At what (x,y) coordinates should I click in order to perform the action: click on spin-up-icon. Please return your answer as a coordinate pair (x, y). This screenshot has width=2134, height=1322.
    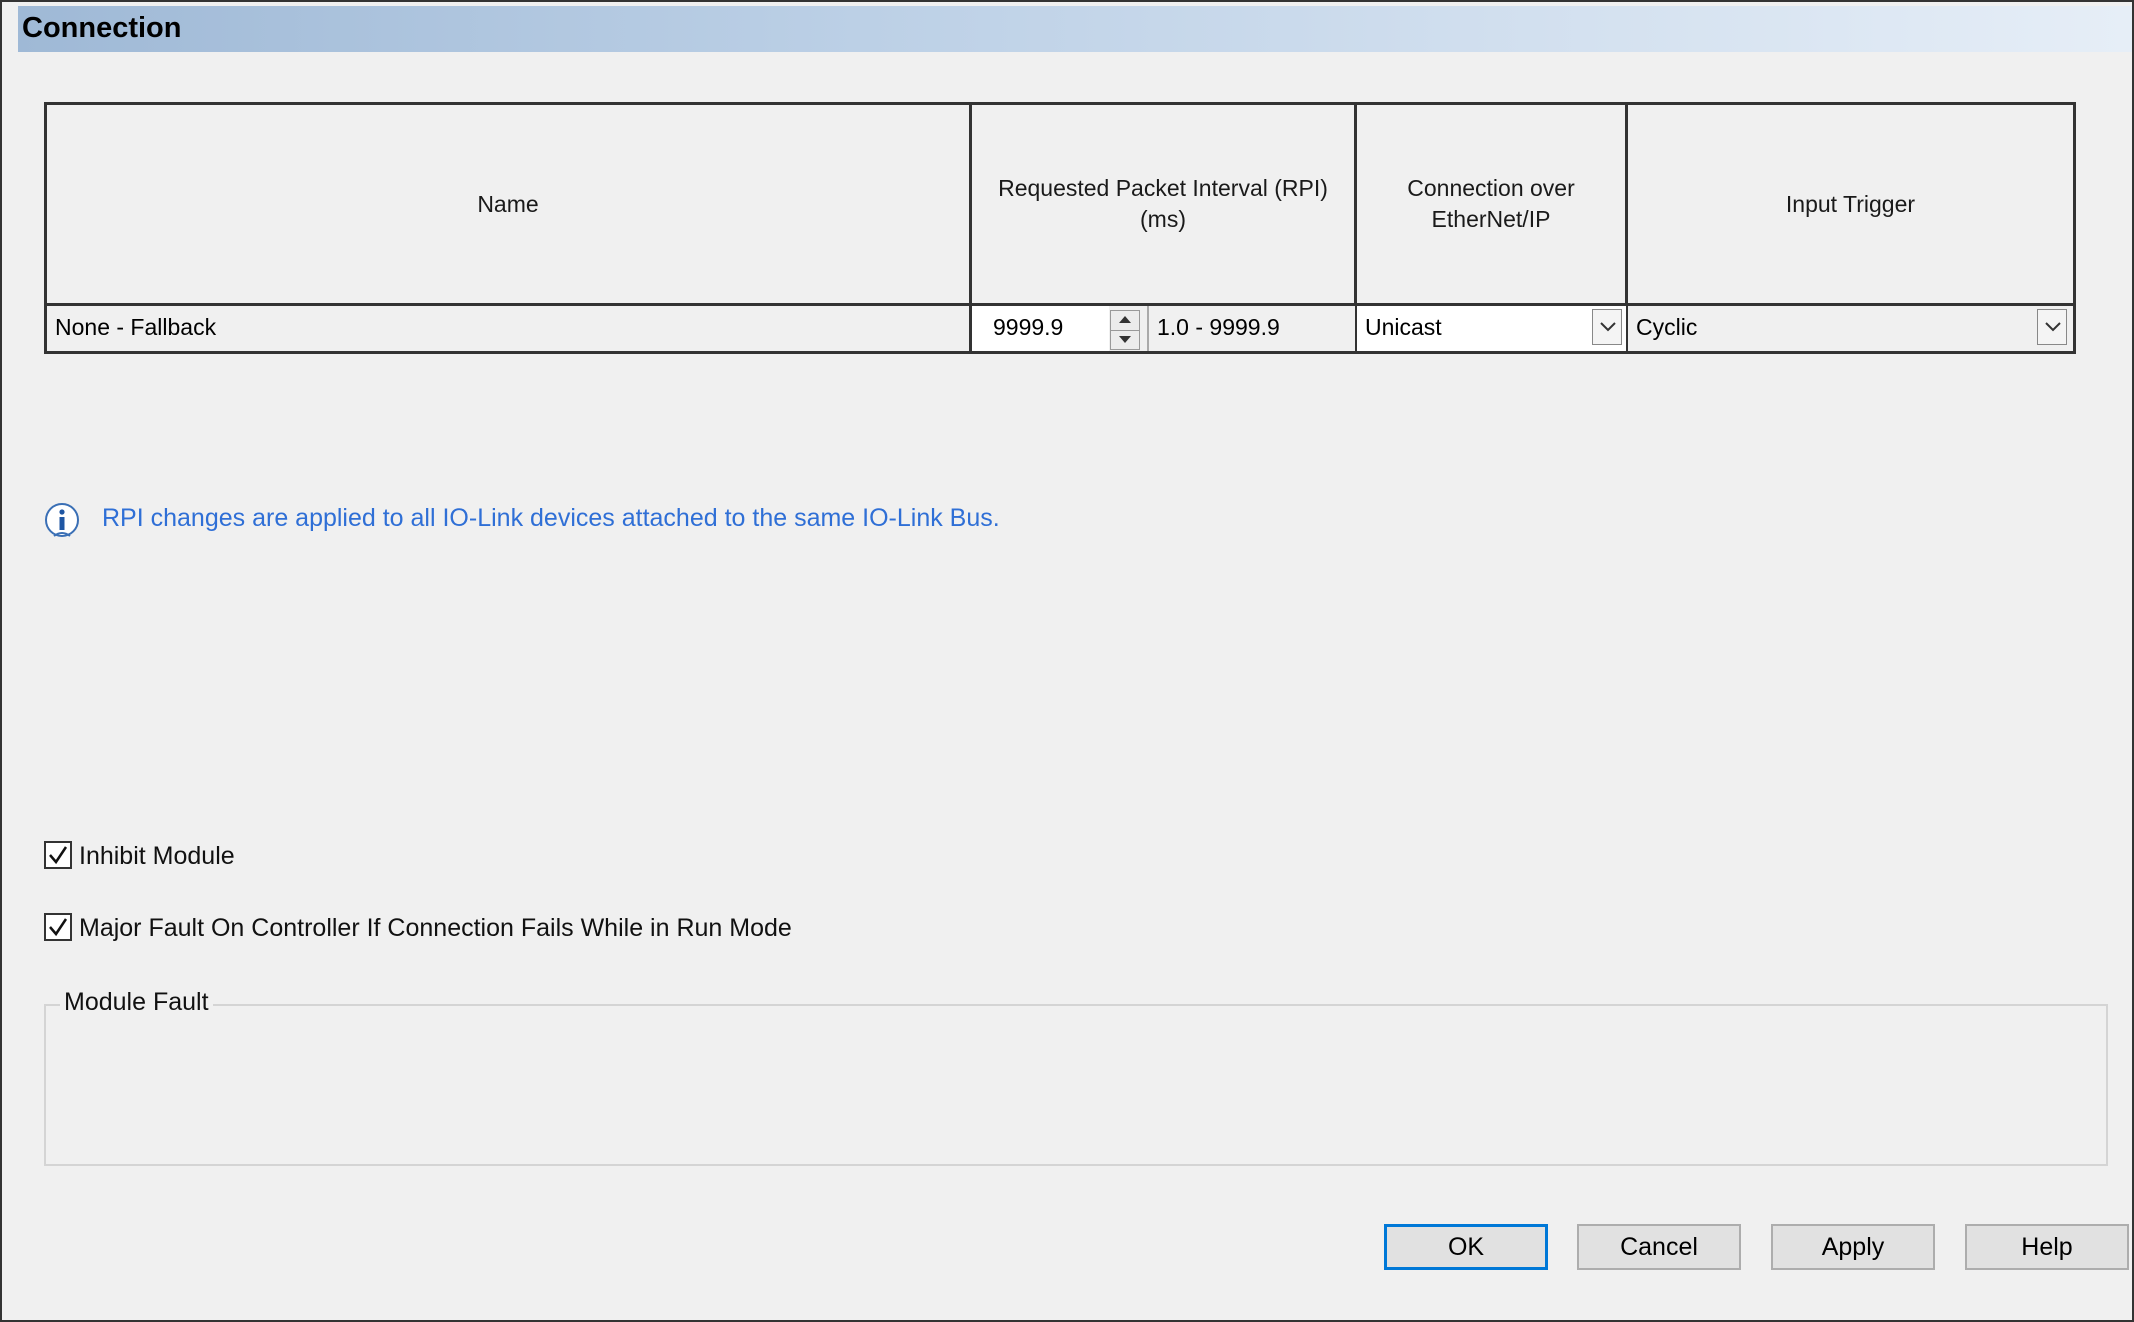
    Looking at the image, I should click on (1125, 319).